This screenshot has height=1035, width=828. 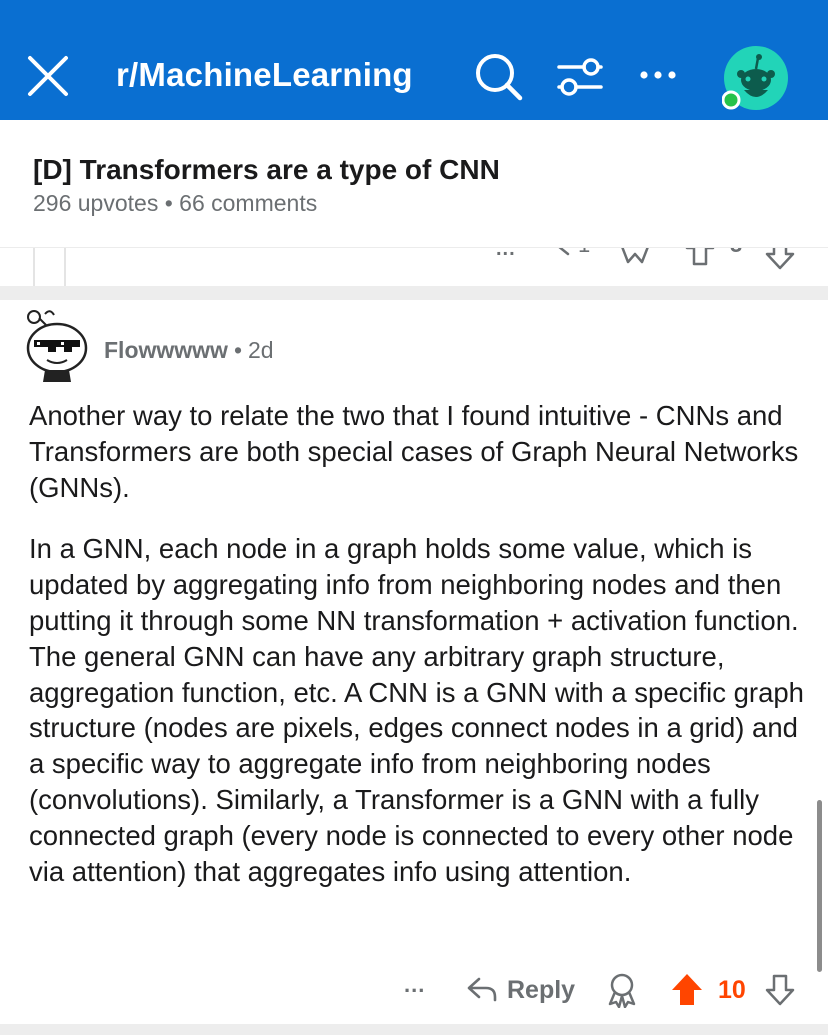 I want to click on bottom-separator, so click(x=414, y=1029).